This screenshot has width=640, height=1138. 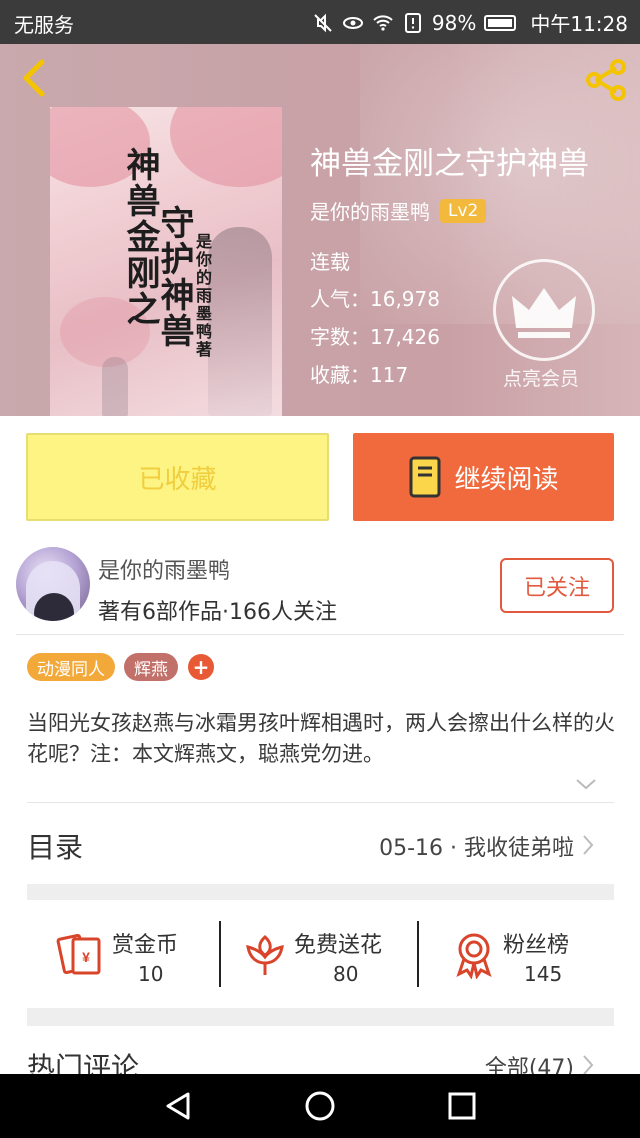 I want to click on stat-value: 145, so click(x=543, y=974).